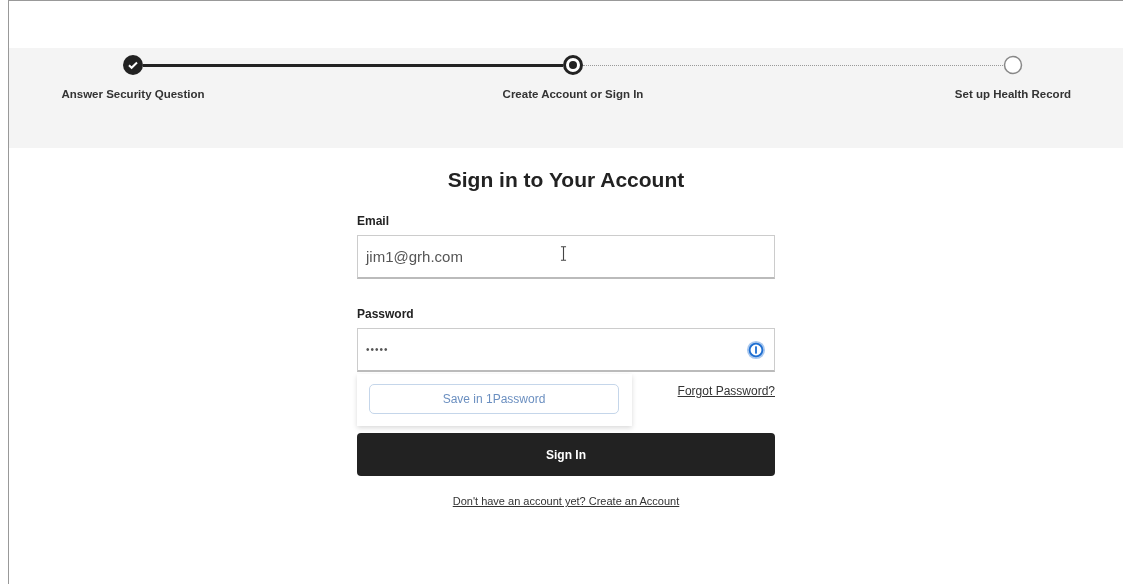  I want to click on empty-circle-icon, so click(1013, 65).